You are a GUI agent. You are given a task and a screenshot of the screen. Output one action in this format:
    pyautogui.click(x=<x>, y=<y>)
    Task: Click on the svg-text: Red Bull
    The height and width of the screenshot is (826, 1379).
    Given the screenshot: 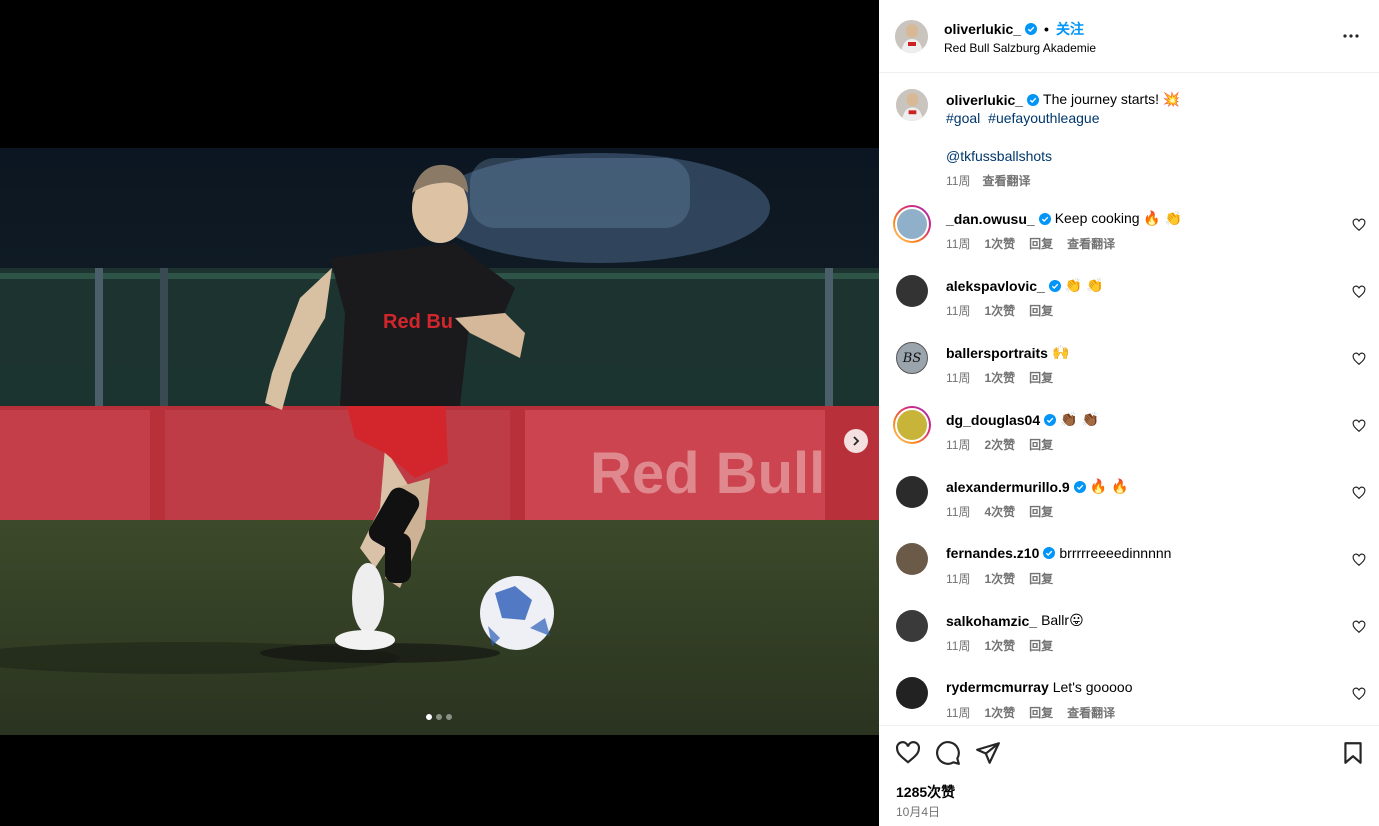 What is the action you would take?
    pyautogui.click(x=707, y=473)
    